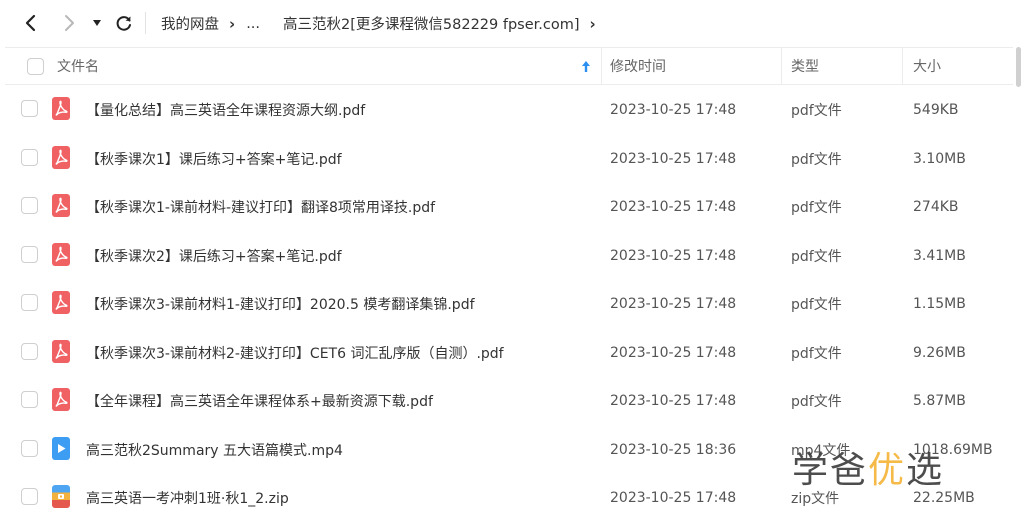 This screenshot has width=1024, height=530. I want to click on file-size: 9.26MB, so click(939, 352).